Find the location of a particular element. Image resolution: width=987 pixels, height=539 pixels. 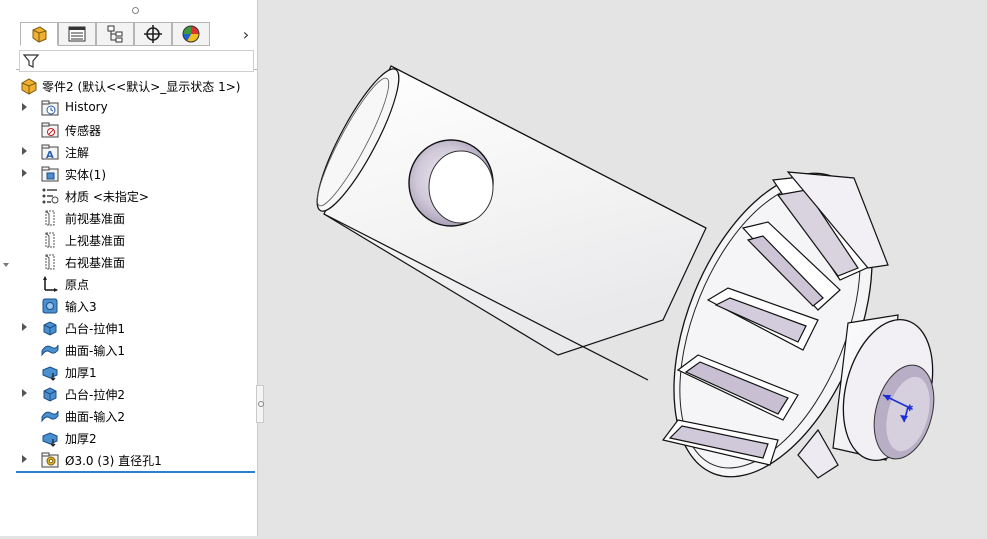

hub is located at coordinates (883, 388).